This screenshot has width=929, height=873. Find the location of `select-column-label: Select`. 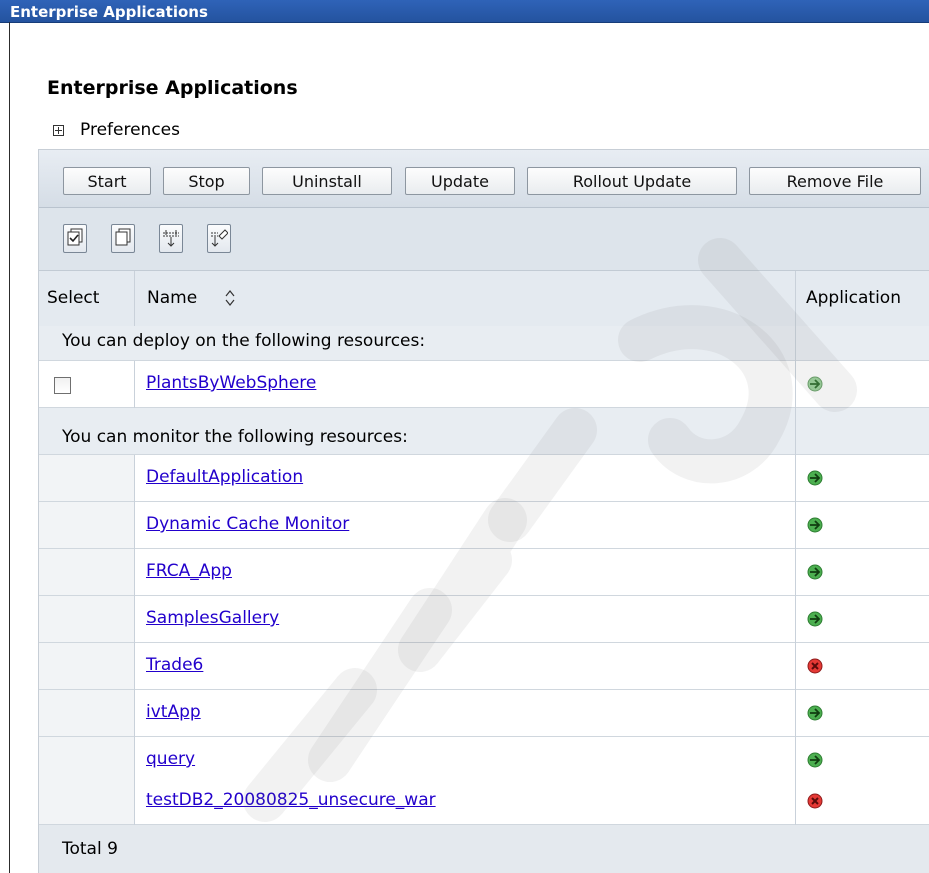

select-column-label: Select is located at coordinates (73, 298).